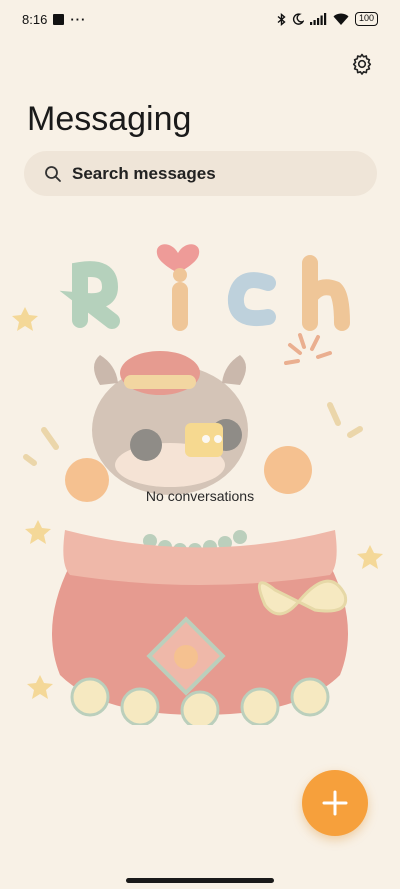 This screenshot has width=400, height=889. Describe the element at coordinates (59, 19) in the screenshot. I see `notification-icon` at that location.